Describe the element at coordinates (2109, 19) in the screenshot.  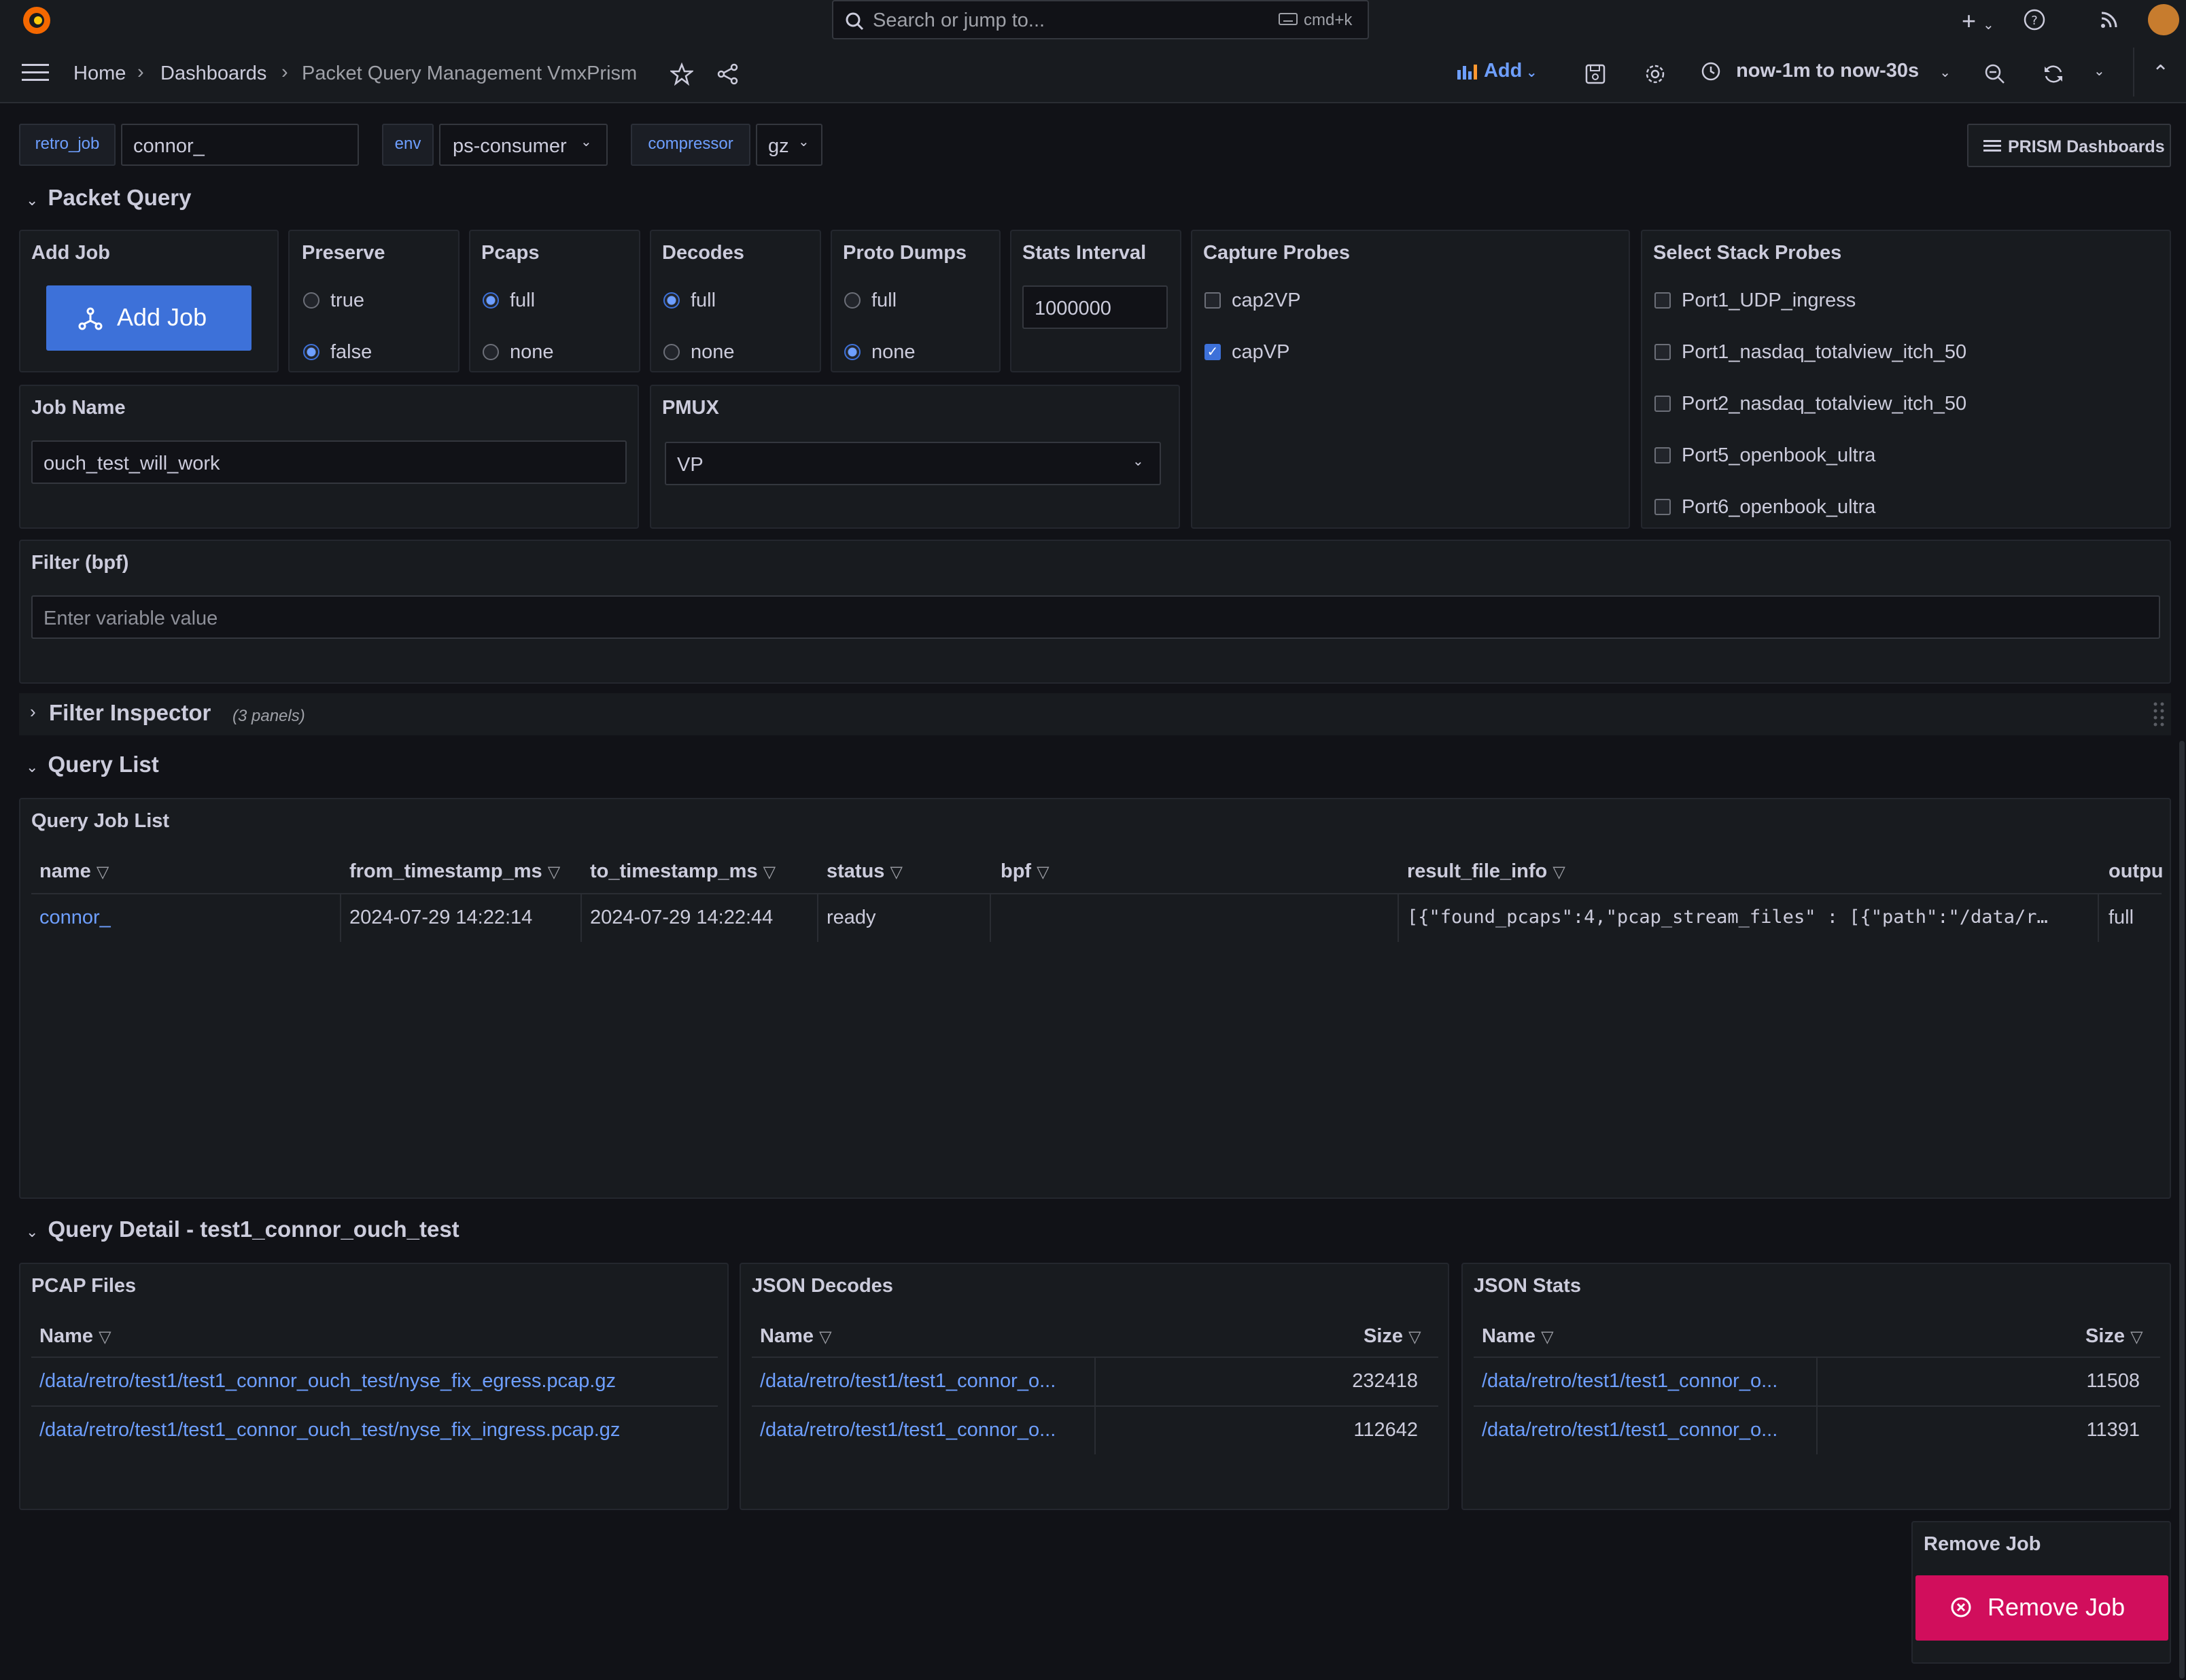
I see `news-feed-icon` at that location.